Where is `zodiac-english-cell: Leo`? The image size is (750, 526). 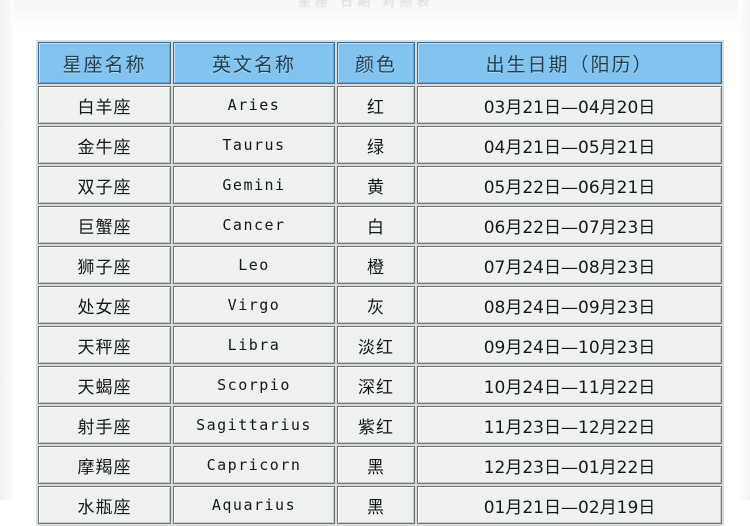
zodiac-english-cell: Leo is located at coordinates (254, 265).